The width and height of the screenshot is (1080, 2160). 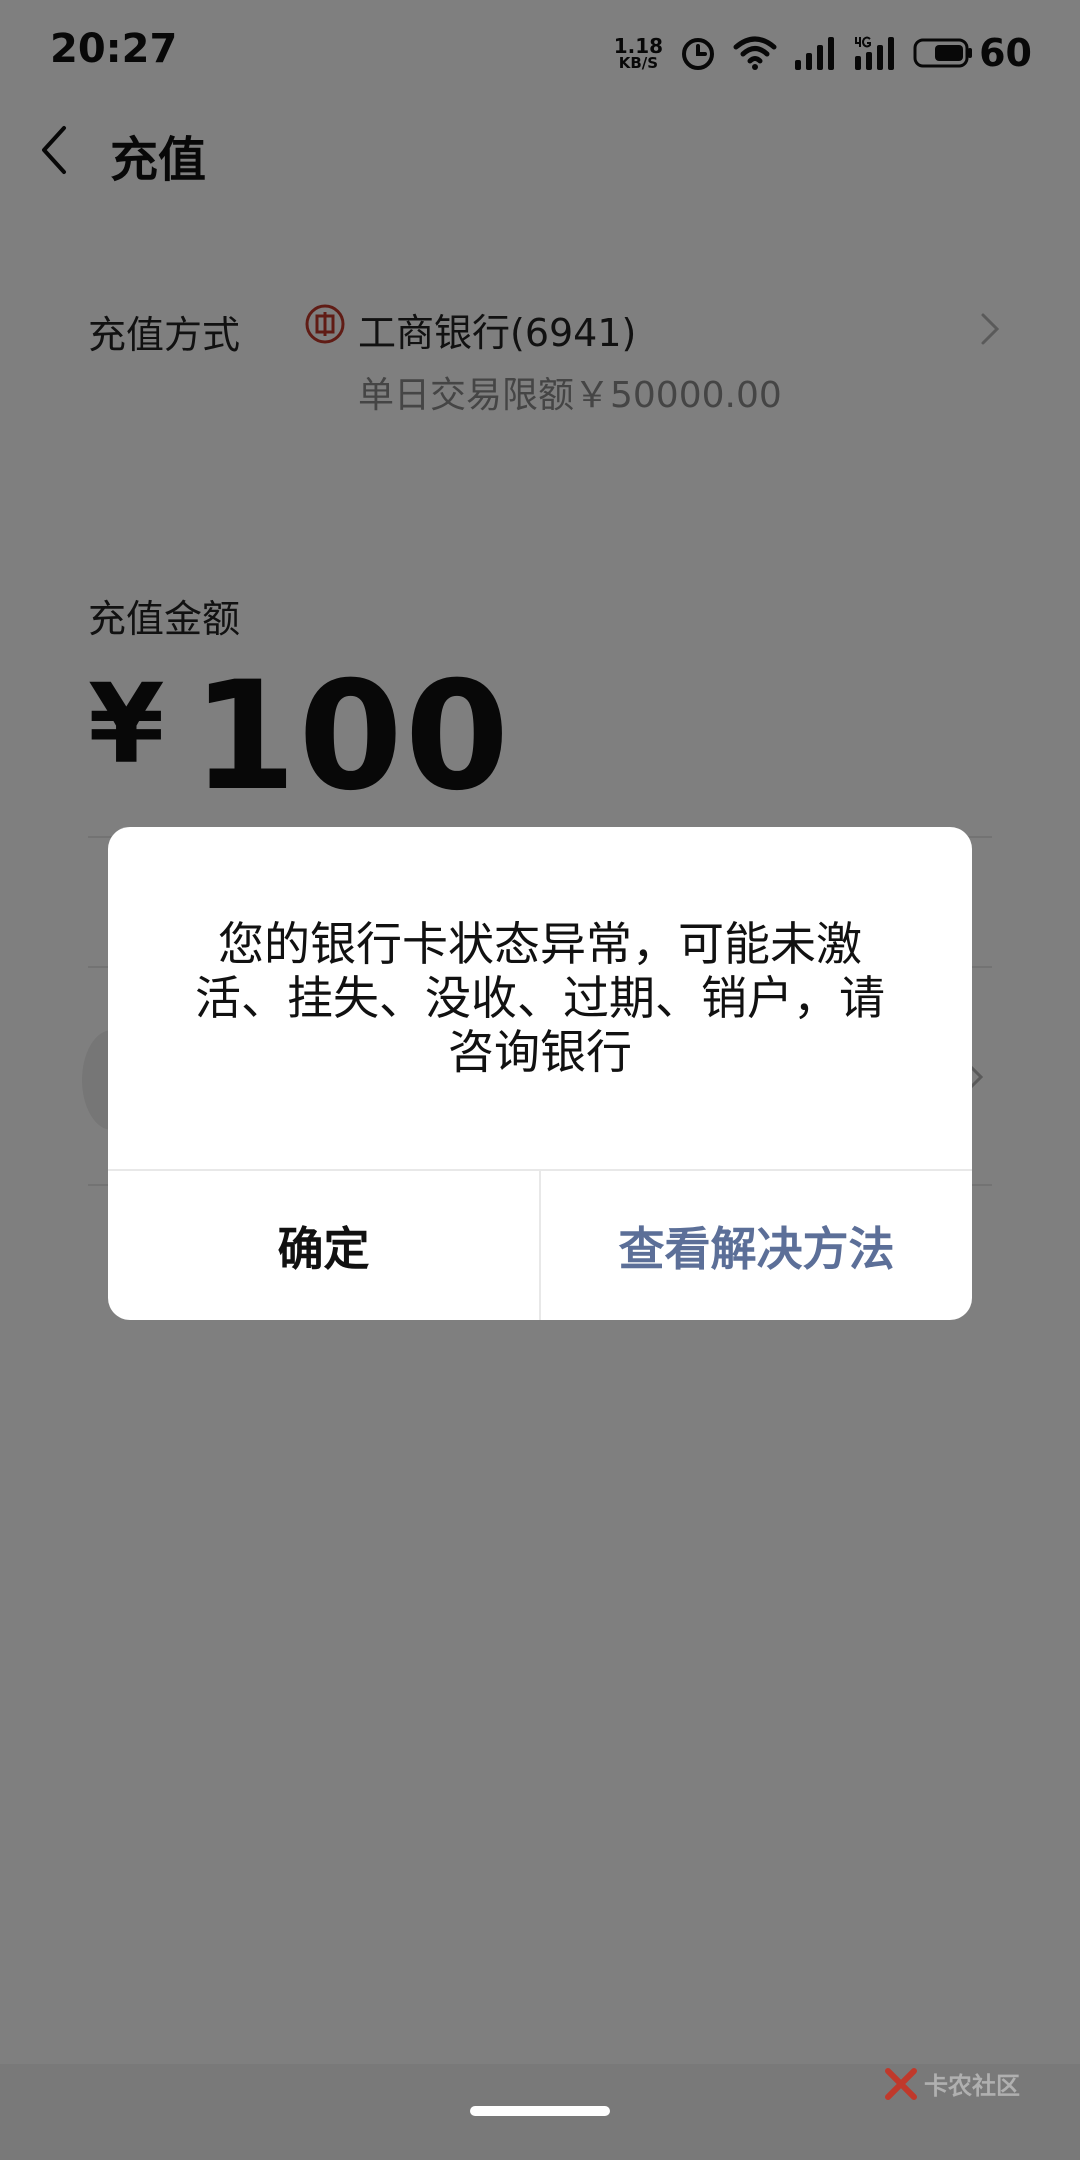 I want to click on watermark-logo-icon, so click(x=901, y=2083).